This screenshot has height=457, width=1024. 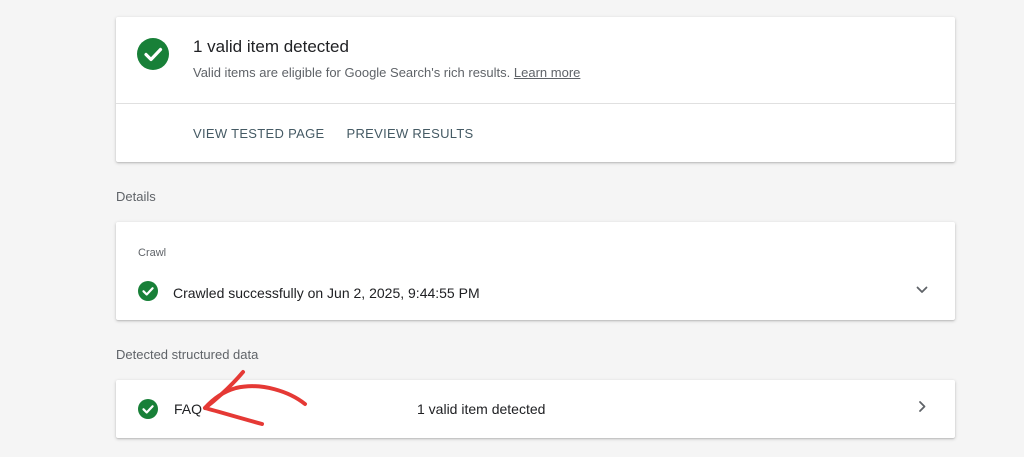 I want to click on details-section-label: Details, so click(x=136, y=196).